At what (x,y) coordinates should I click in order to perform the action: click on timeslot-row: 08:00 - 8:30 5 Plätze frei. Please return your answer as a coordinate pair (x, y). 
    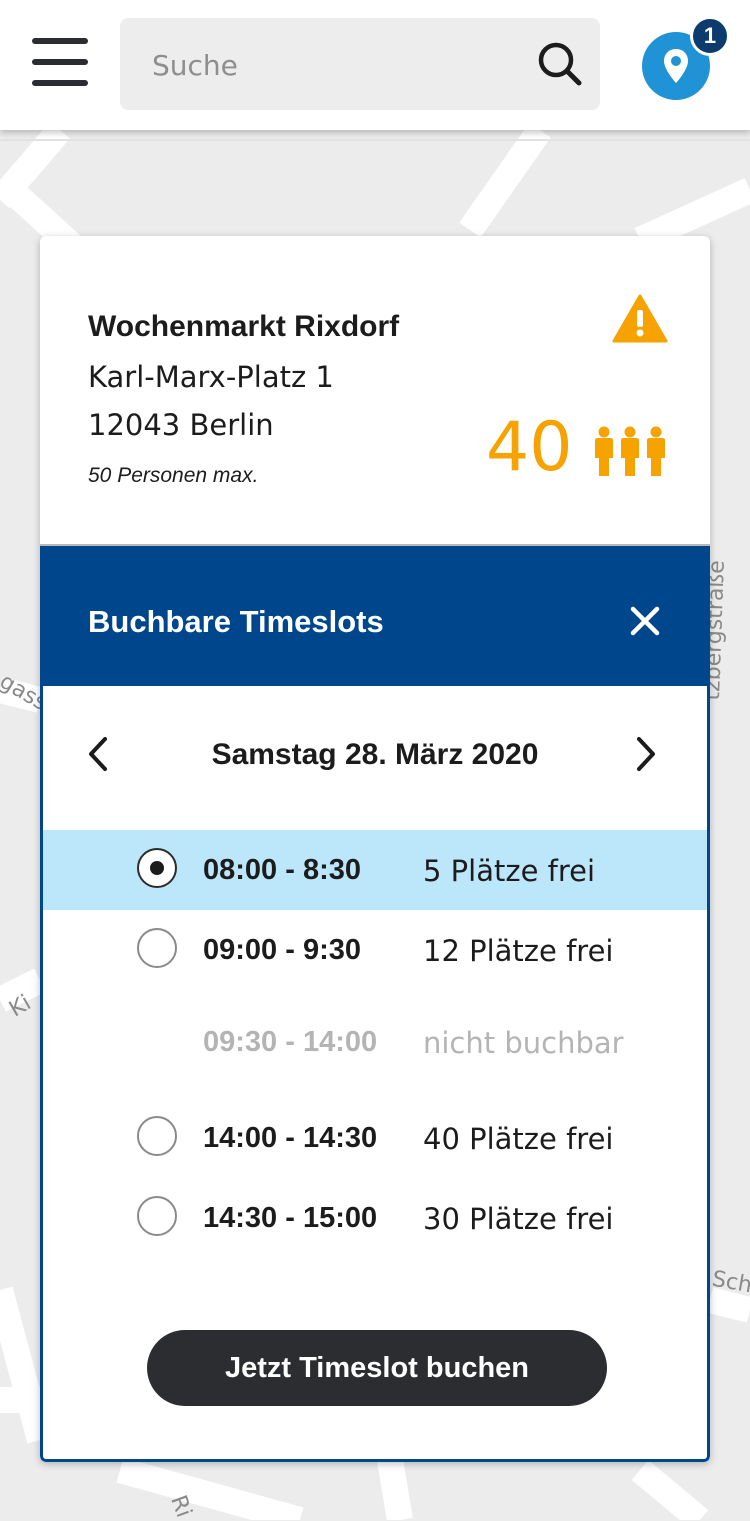
    Looking at the image, I should click on (375, 870).